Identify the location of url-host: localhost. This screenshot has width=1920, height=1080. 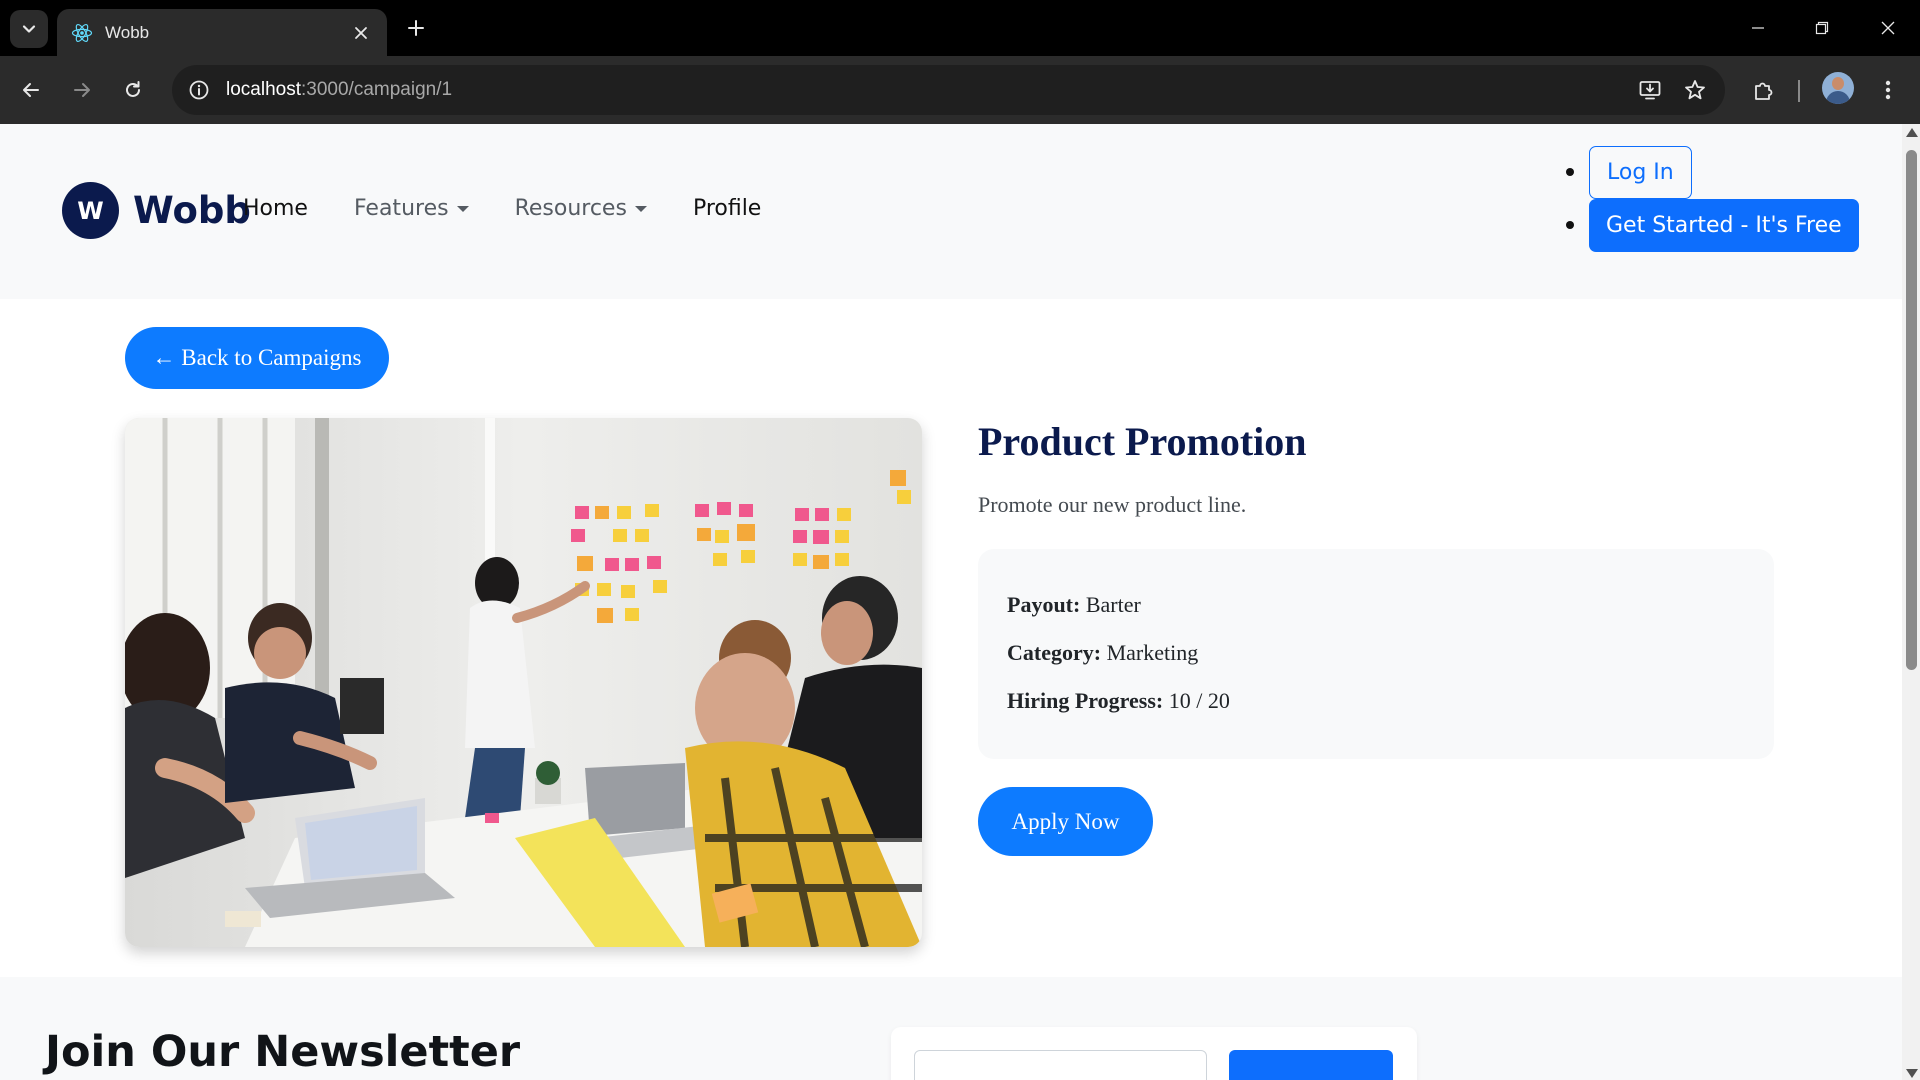
(263, 89).